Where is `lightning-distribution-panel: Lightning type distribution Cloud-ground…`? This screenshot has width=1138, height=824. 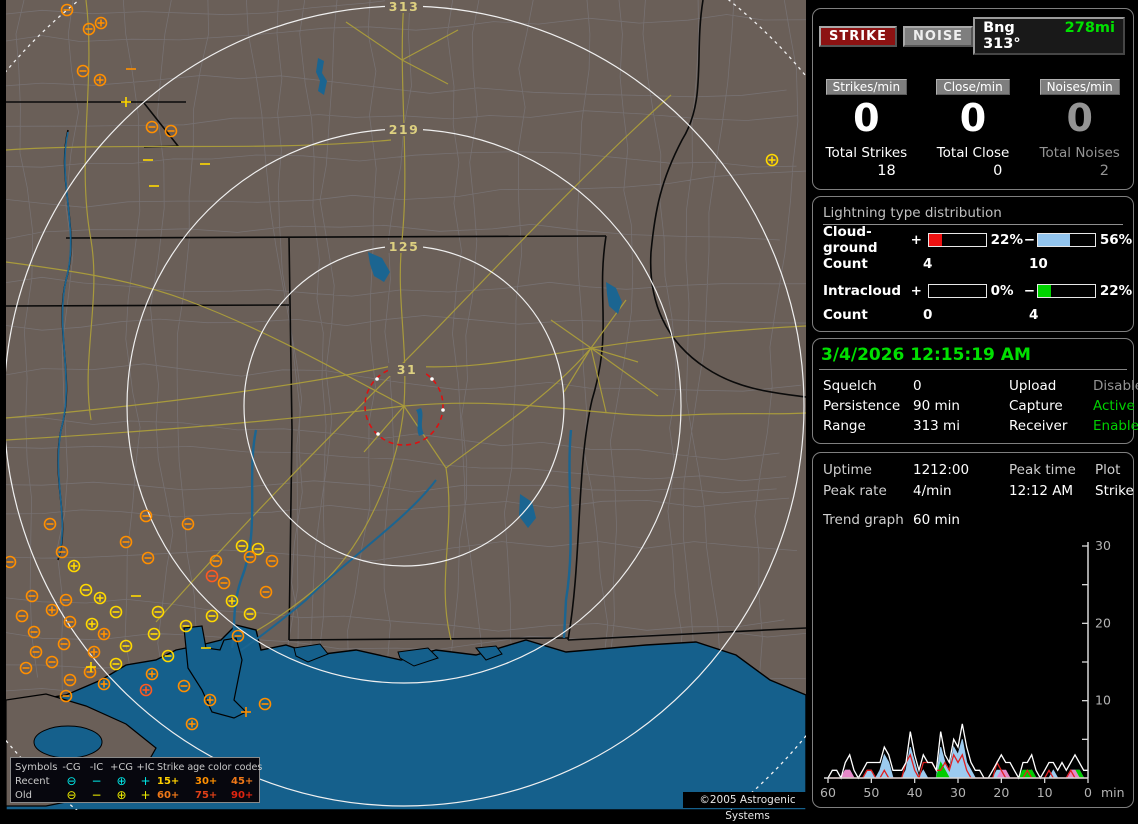 lightning-distribution-panel: Lightning type distribution Cloud-ground… is located at coordinates (973, 264).